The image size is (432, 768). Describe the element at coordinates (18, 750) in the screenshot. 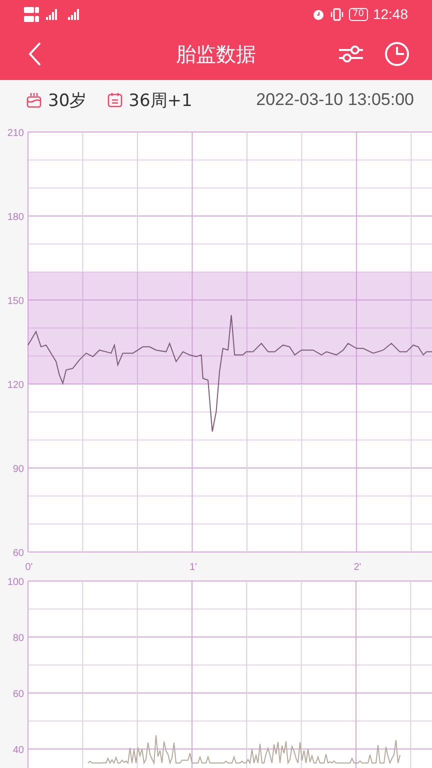

I see `axis-label: 40` at that location.